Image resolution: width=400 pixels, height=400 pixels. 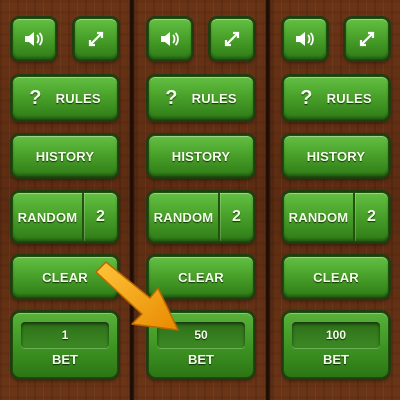 I want to click on bet-panel: 1 BET, so click(x=65, y=345).